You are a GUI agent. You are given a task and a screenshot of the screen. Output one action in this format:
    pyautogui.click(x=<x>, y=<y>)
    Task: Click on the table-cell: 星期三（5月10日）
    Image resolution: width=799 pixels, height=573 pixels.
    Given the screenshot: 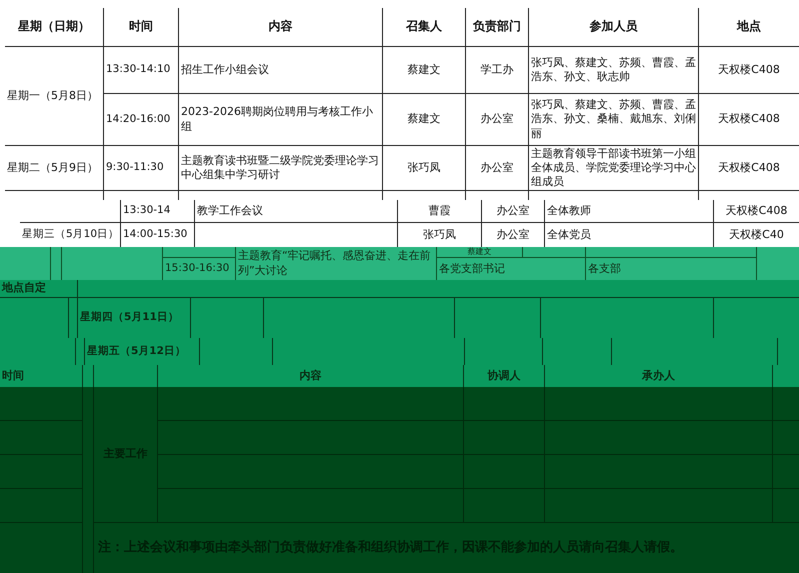 What is the action you would take?
    pyautogui.click(x=70, y=235)
    